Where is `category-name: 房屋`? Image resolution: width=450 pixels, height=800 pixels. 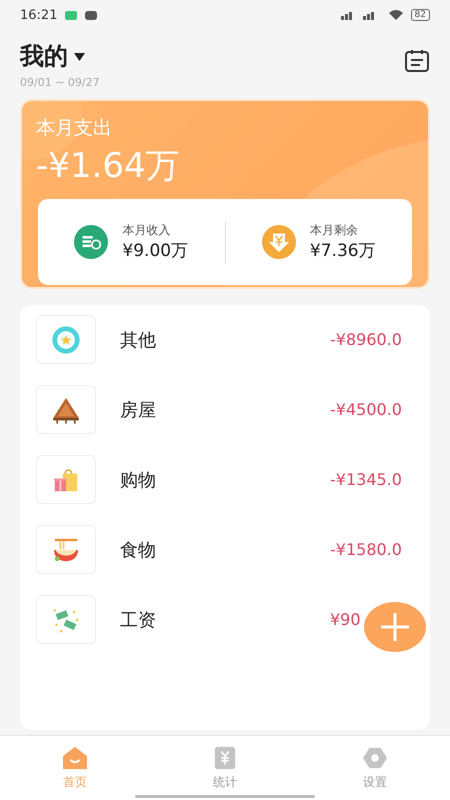 category-name: 房屋 is located at coordinates (138, 410).